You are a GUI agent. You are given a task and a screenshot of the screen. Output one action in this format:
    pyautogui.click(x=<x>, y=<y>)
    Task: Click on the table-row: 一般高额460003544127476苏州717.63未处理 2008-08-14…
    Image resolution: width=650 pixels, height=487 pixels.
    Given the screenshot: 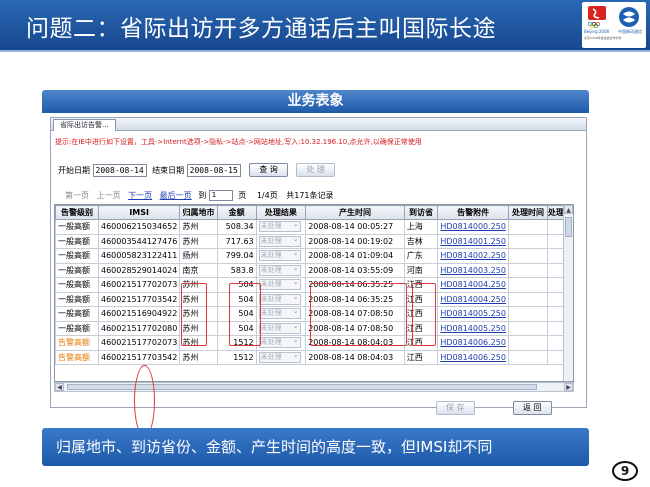 What is the action you would take?
    pyautogui.click(x=314, y=241)
    